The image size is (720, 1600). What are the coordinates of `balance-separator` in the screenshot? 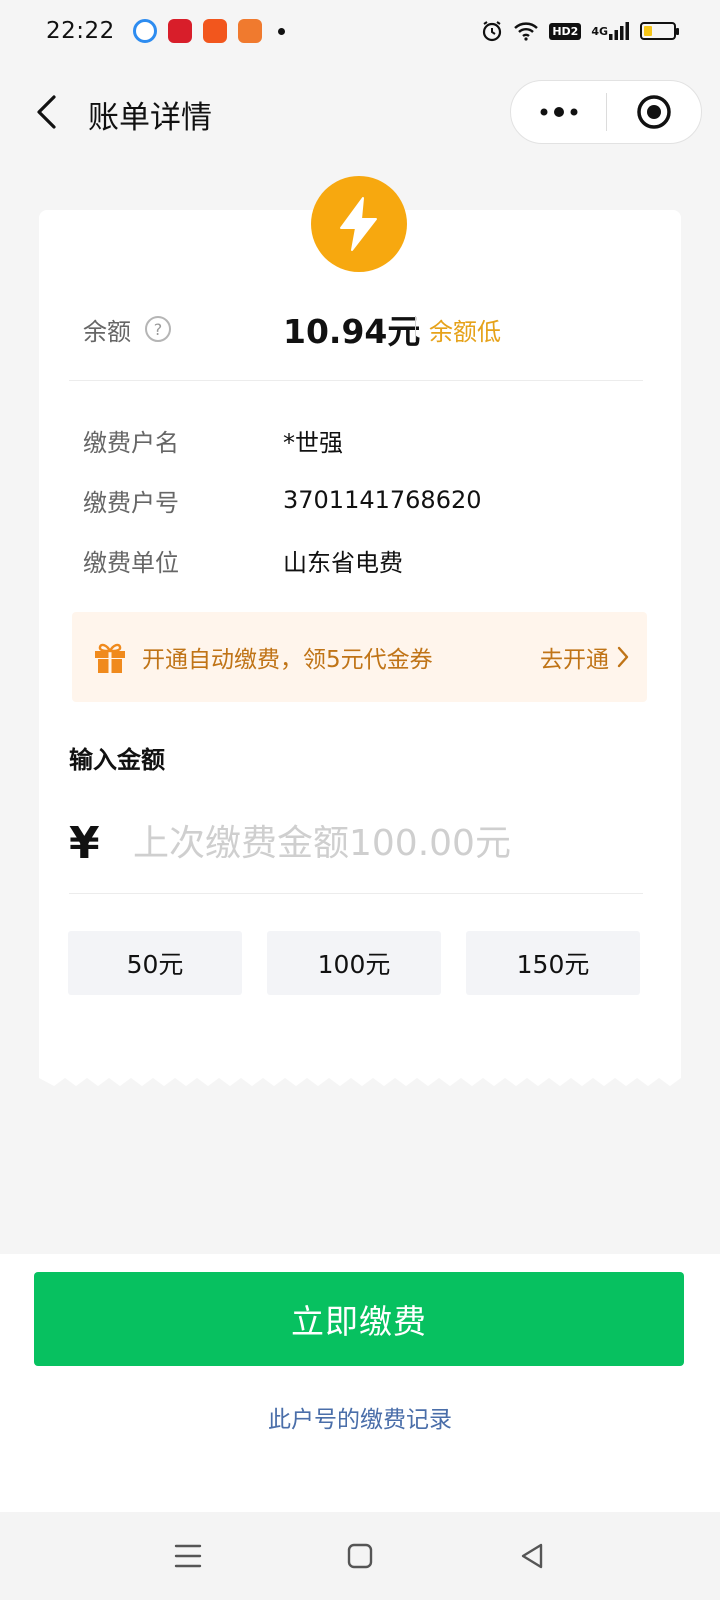 It's located at (415, 329).